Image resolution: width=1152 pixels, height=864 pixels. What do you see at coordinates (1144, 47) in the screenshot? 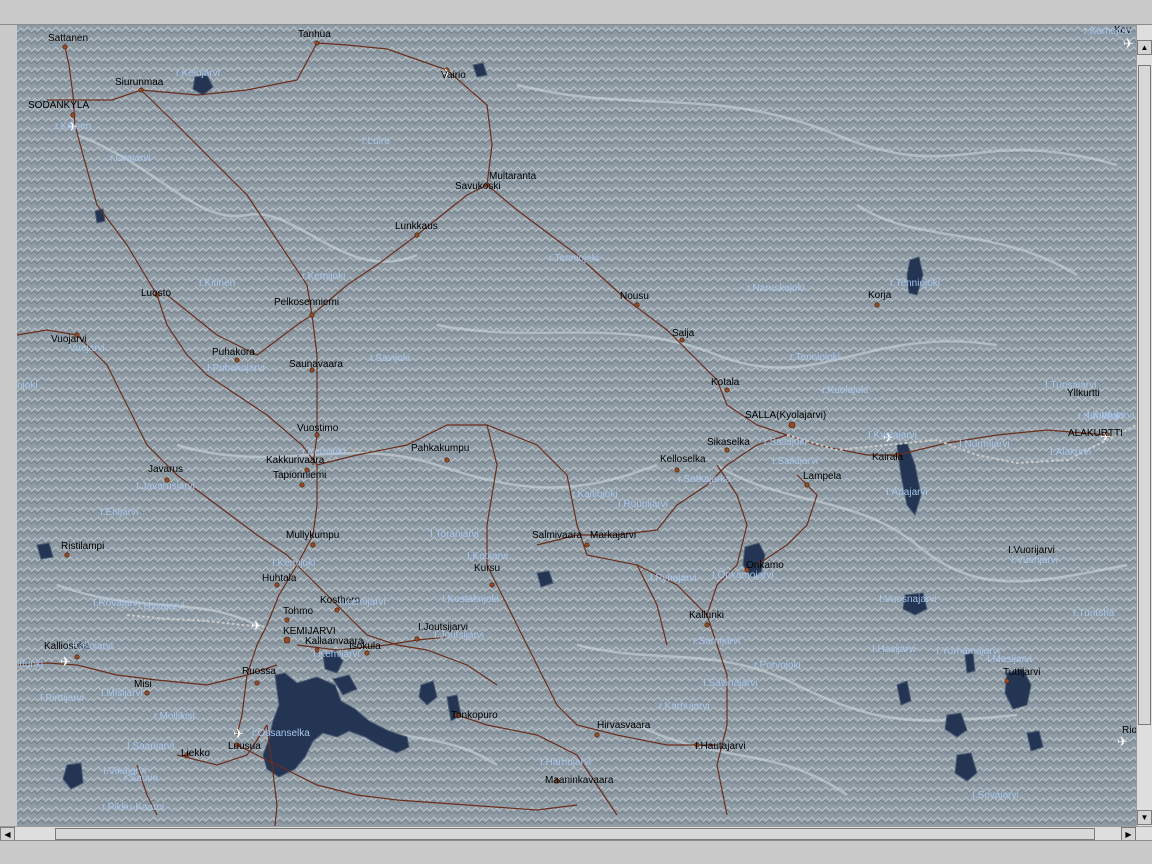
I see `arrow-up-icon: ▲` at bounding box center [1144, 47].